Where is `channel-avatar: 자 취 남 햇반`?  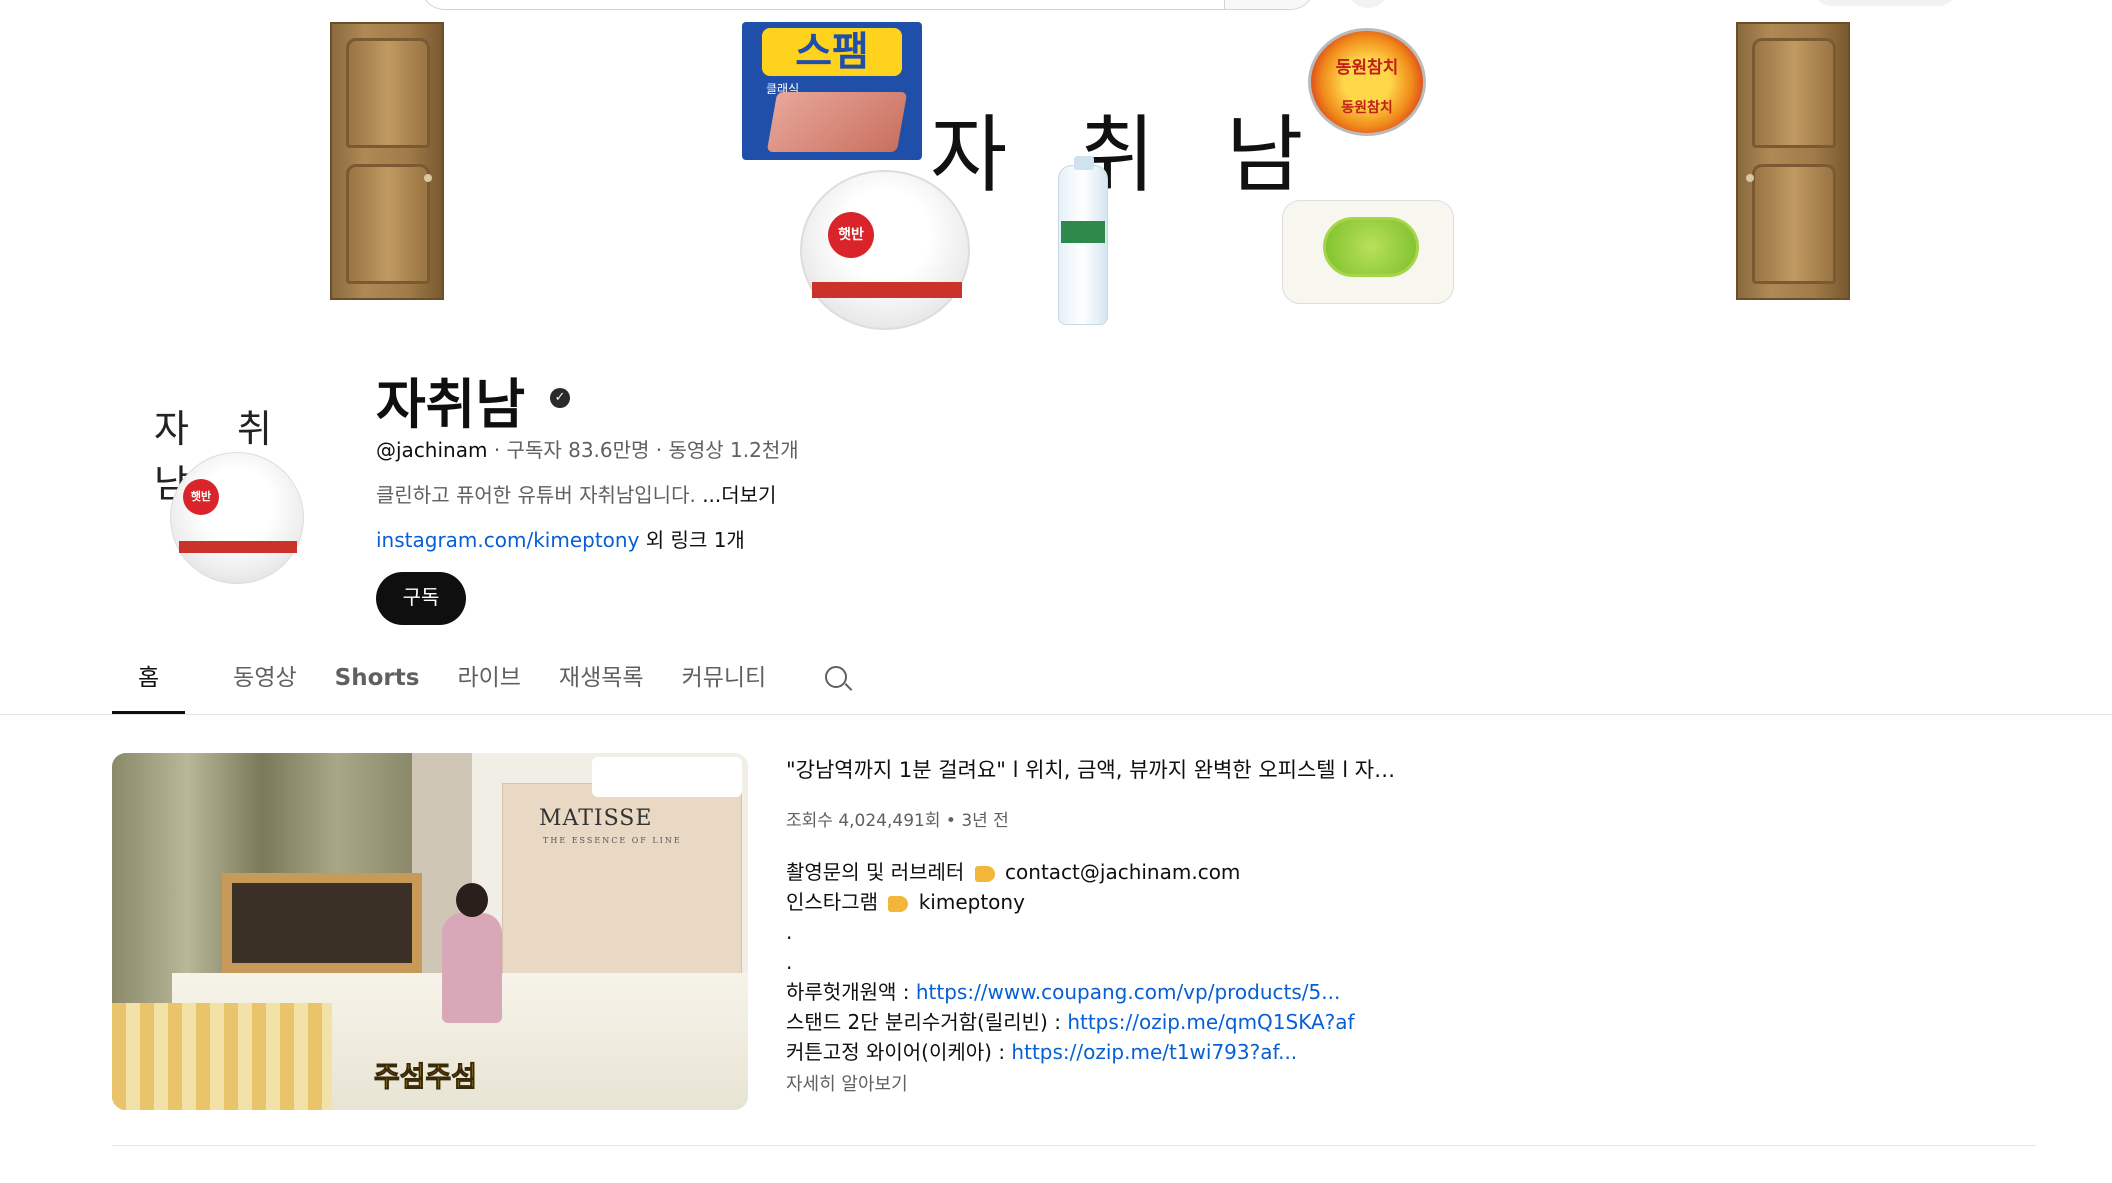
channel-avatar: 자 취 남 햇반 is located at coordinates (236, 488).